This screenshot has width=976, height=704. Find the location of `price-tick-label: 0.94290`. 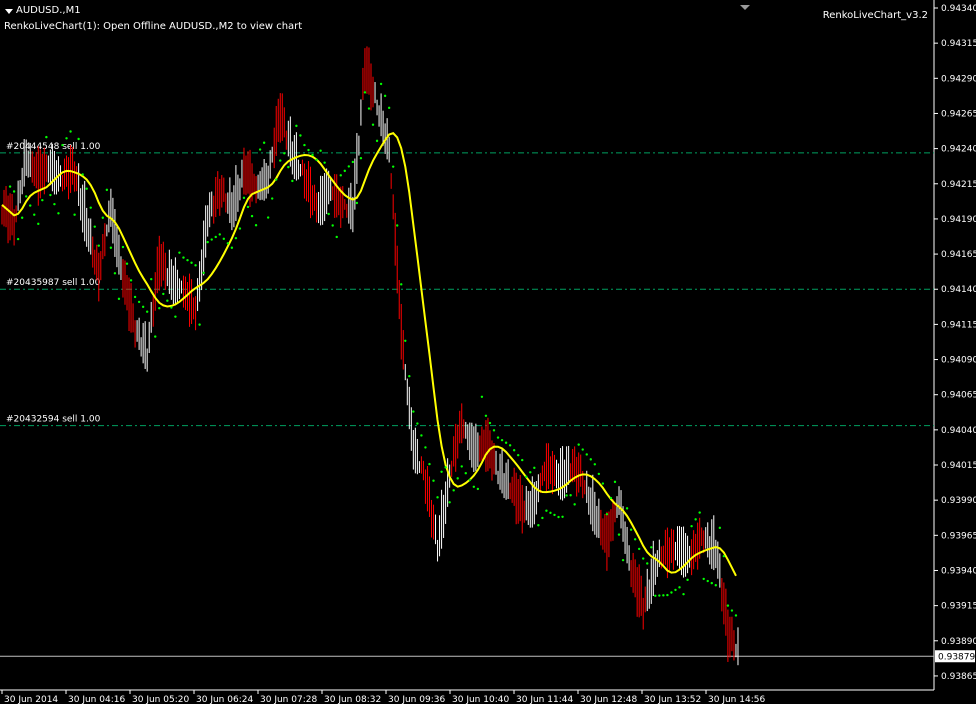

price-tick-label: 0.94290 is located at coordinates (958, 79).